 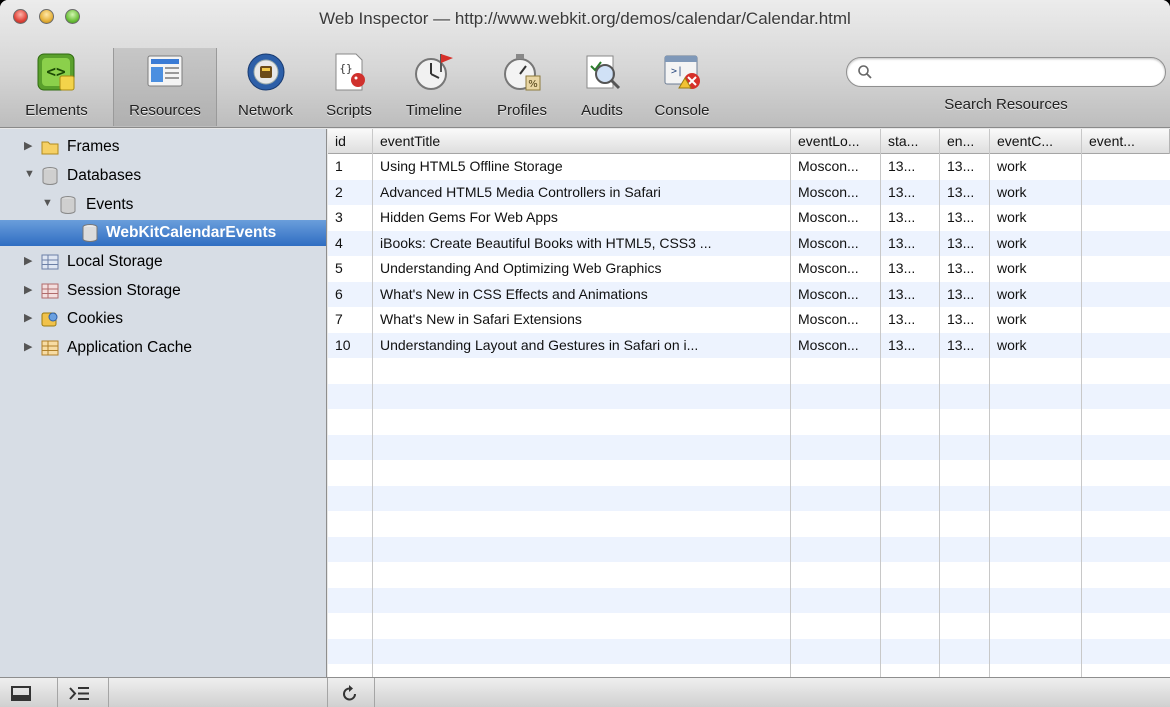 What do you see at coordinates (163, 233) in the screenshot?
I see `sidebar-item-webkitcalendarevents: WebKitCalendarEvents` at bounding box center [163, 233].